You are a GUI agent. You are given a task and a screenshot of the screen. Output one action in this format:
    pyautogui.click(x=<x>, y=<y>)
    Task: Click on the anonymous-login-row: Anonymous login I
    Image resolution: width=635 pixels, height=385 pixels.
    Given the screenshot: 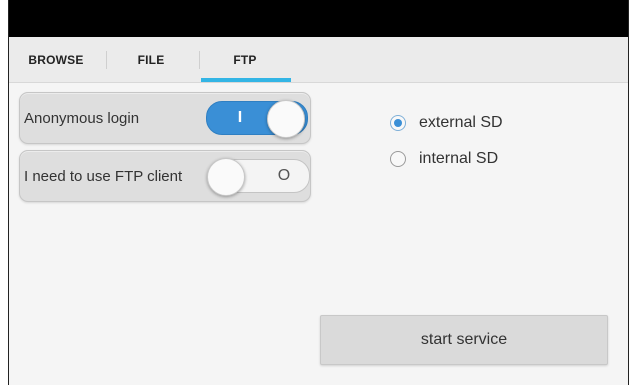 What is the action you would take?
    pyautogui.click(x=165, y=118)
    